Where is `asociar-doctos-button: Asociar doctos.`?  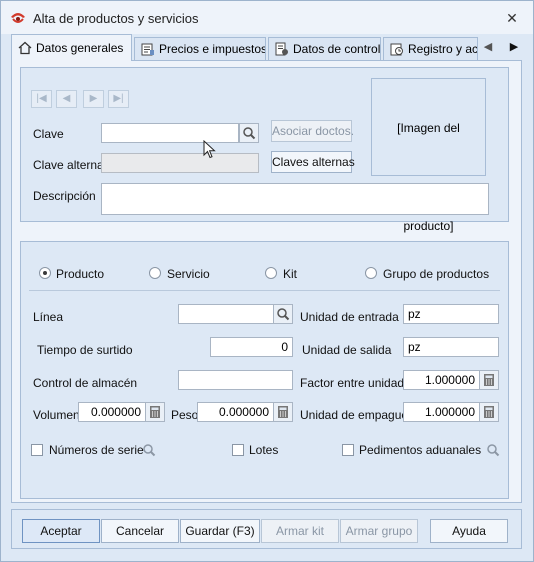 asociar-doctos-button: Asociar doctos. is located at coordinates (312, 131).